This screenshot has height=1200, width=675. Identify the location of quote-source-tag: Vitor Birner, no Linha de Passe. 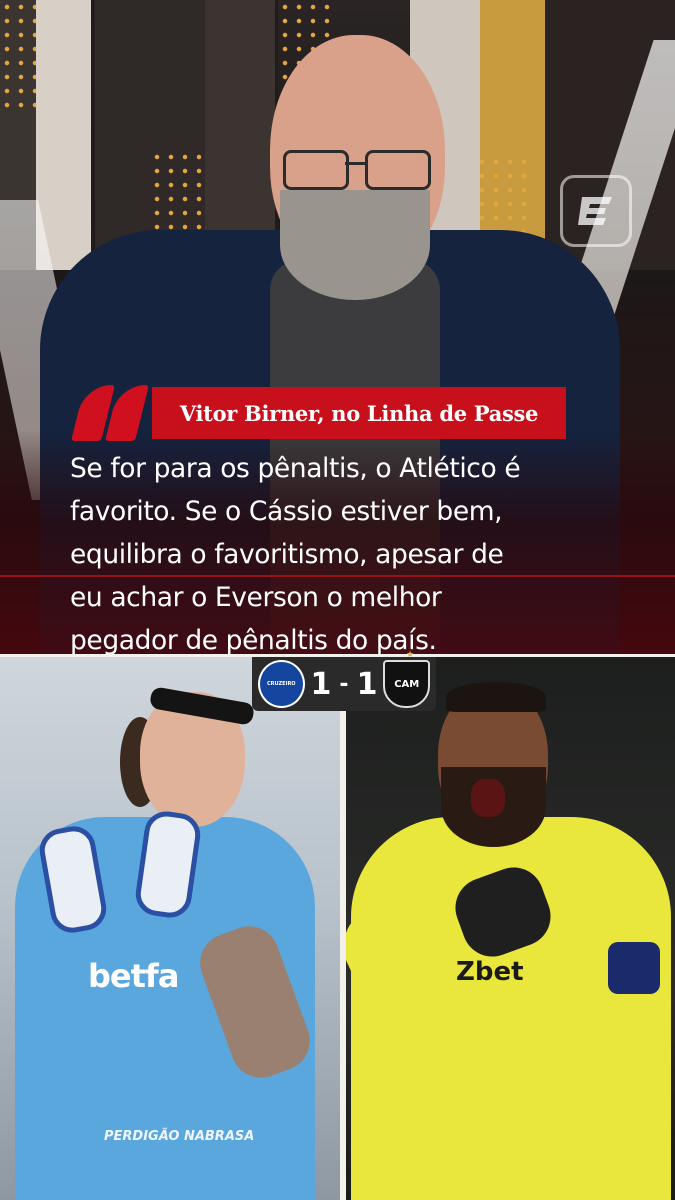
(359, 413).